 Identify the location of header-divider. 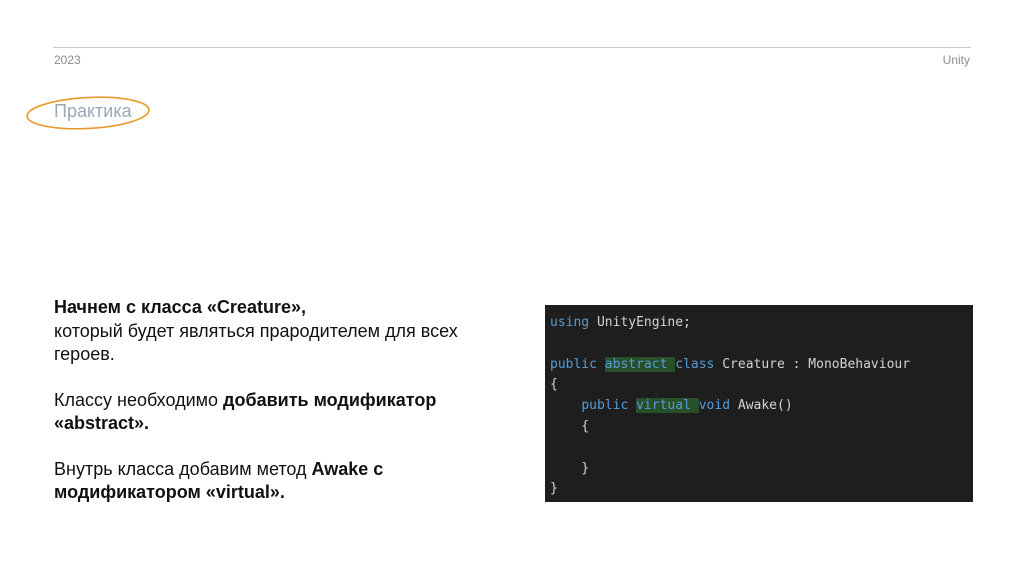
(512, 47).